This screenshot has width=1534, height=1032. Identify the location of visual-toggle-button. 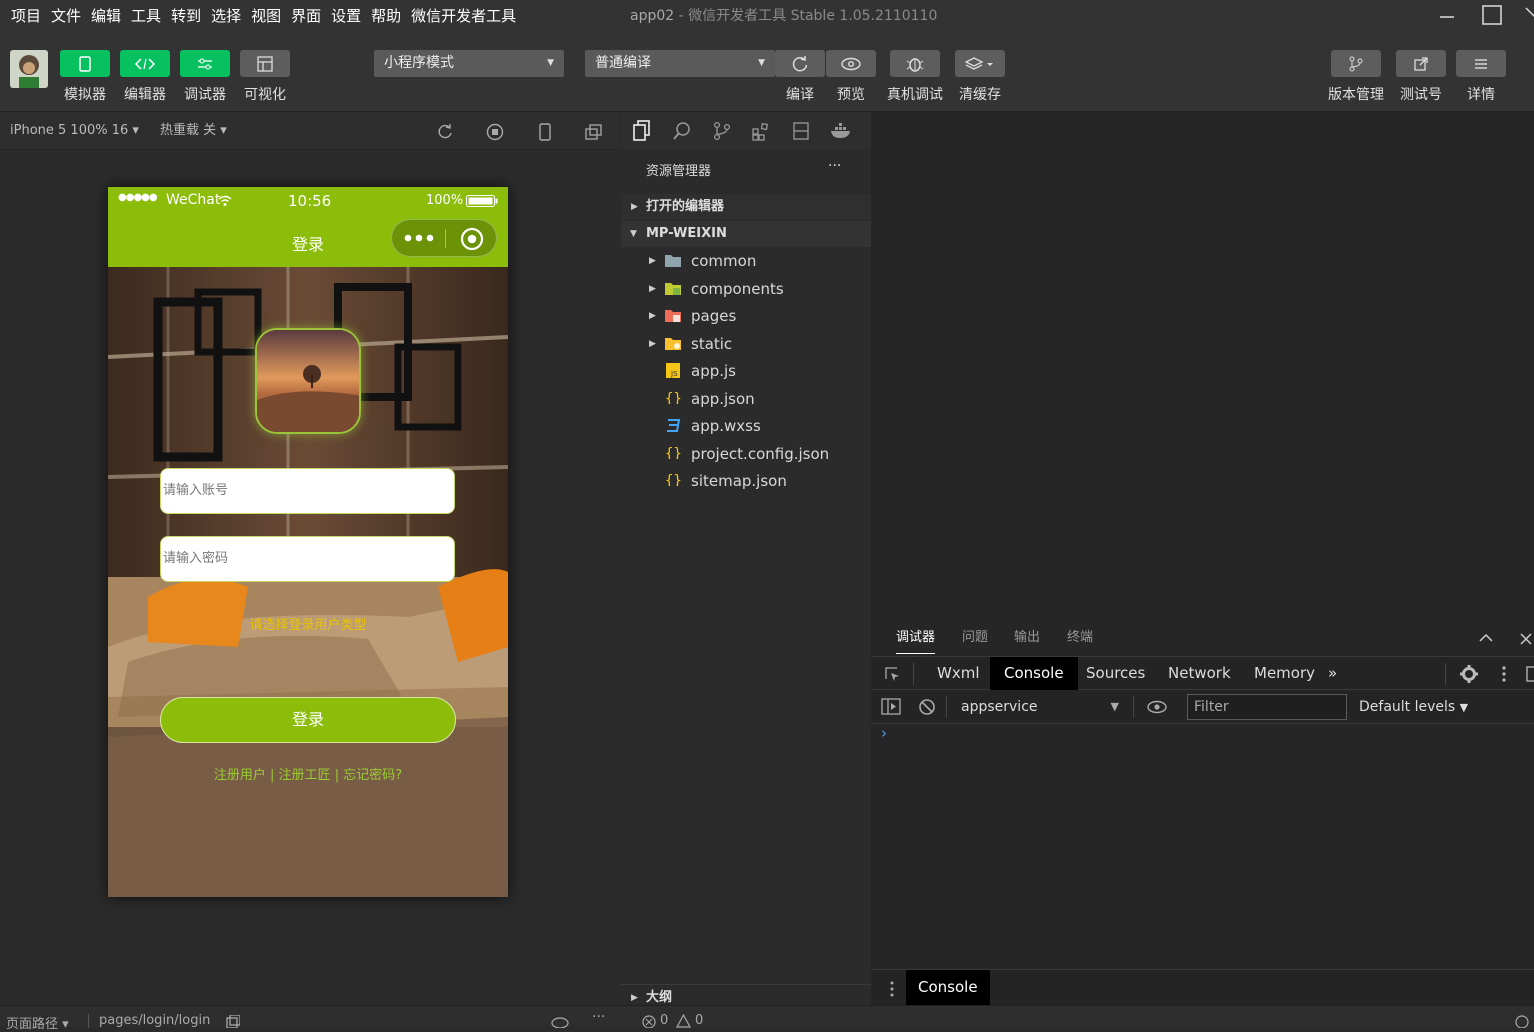
(265, 63).